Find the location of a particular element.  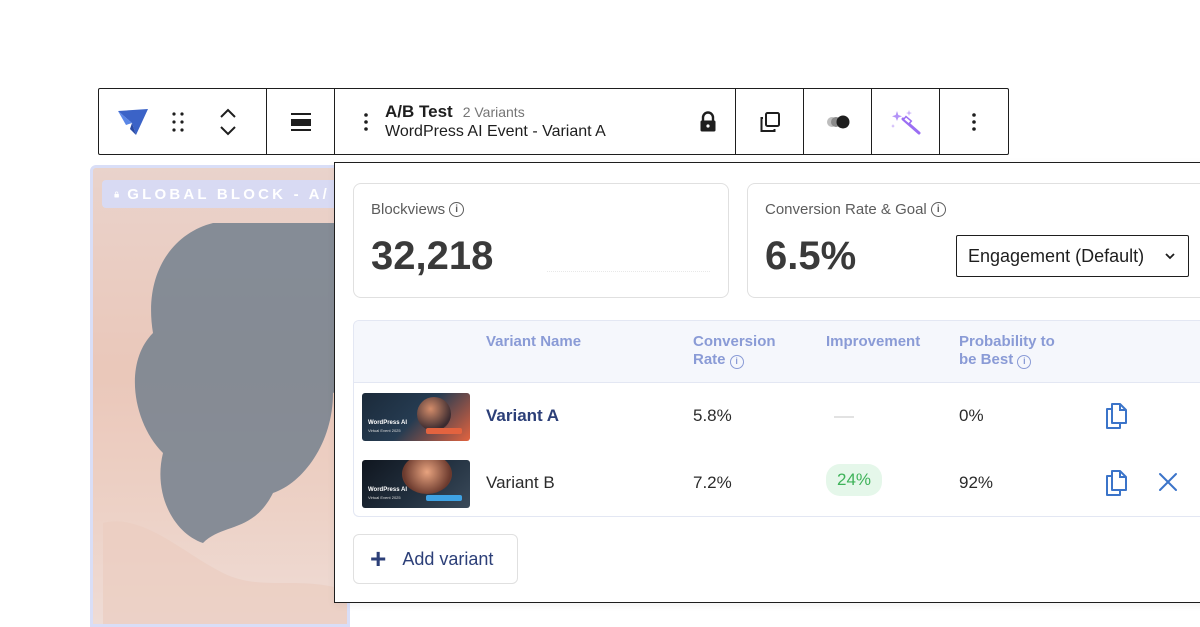

active-variant-name: WordPress AI Event - Variant A is located at coordinates (495, 131).